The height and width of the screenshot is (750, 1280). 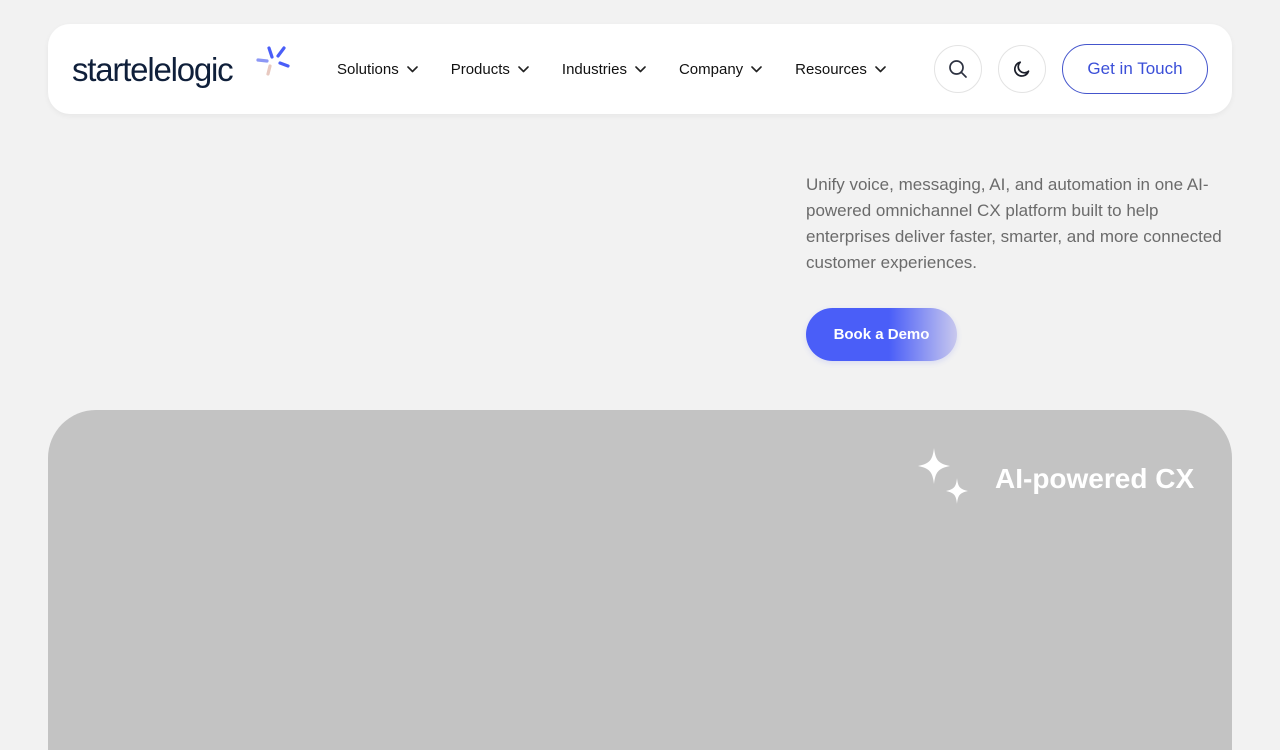 What do you see at coordinates (831, 69) in the screenshot?
I see `nav-resources-label: Resources` at bounding box center [831, 69].